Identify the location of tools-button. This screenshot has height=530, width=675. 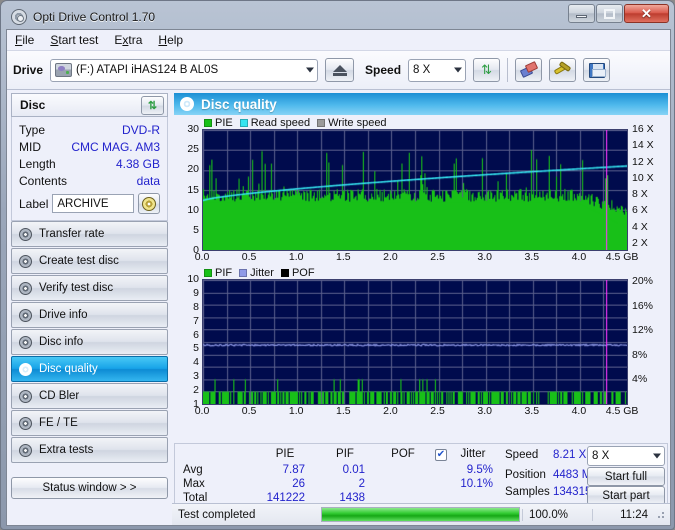
(563, 70).